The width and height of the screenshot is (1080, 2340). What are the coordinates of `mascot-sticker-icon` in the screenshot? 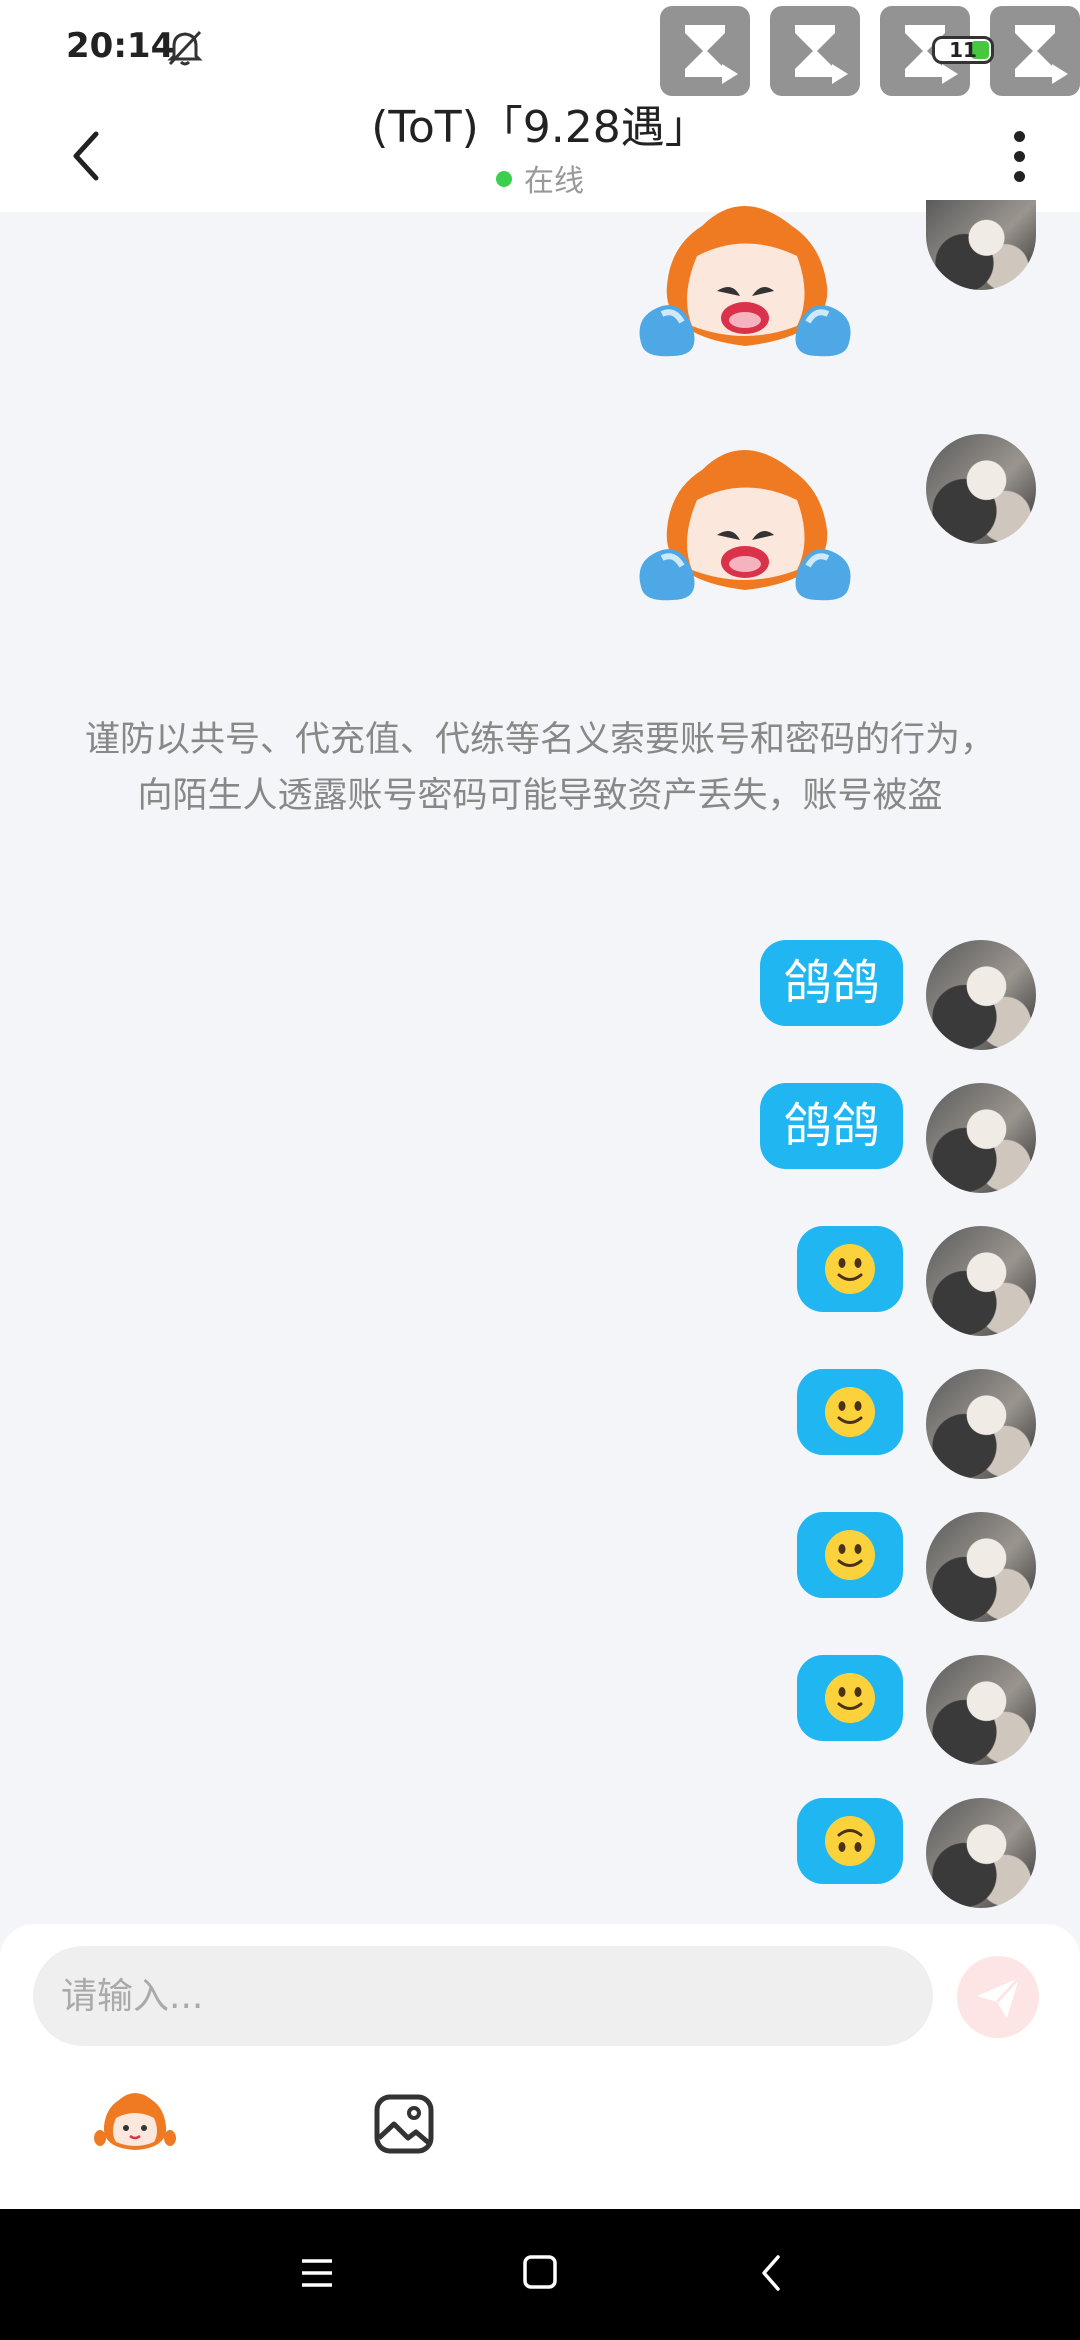 It's located at (135, 2123).